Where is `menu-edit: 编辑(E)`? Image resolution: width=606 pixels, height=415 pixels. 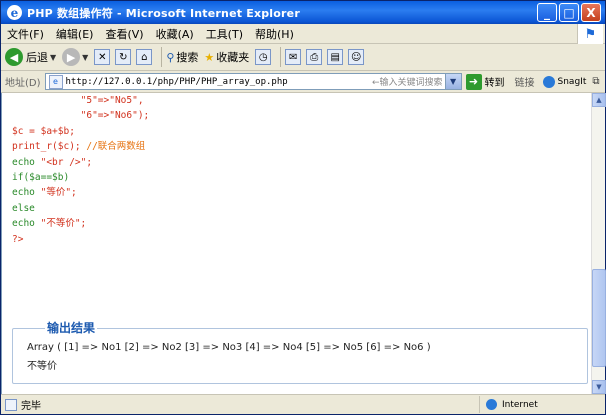
menu-edit: 编辑(E) is located at coordinates (75, 34).